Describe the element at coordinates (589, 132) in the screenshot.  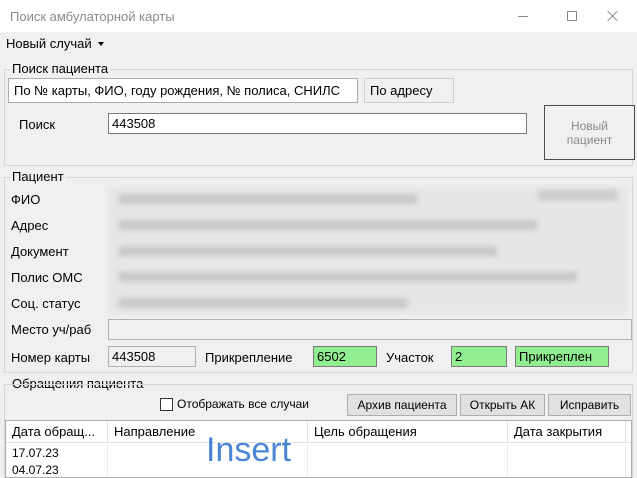
I see `new-patient-button: Новый пациент` at that location.